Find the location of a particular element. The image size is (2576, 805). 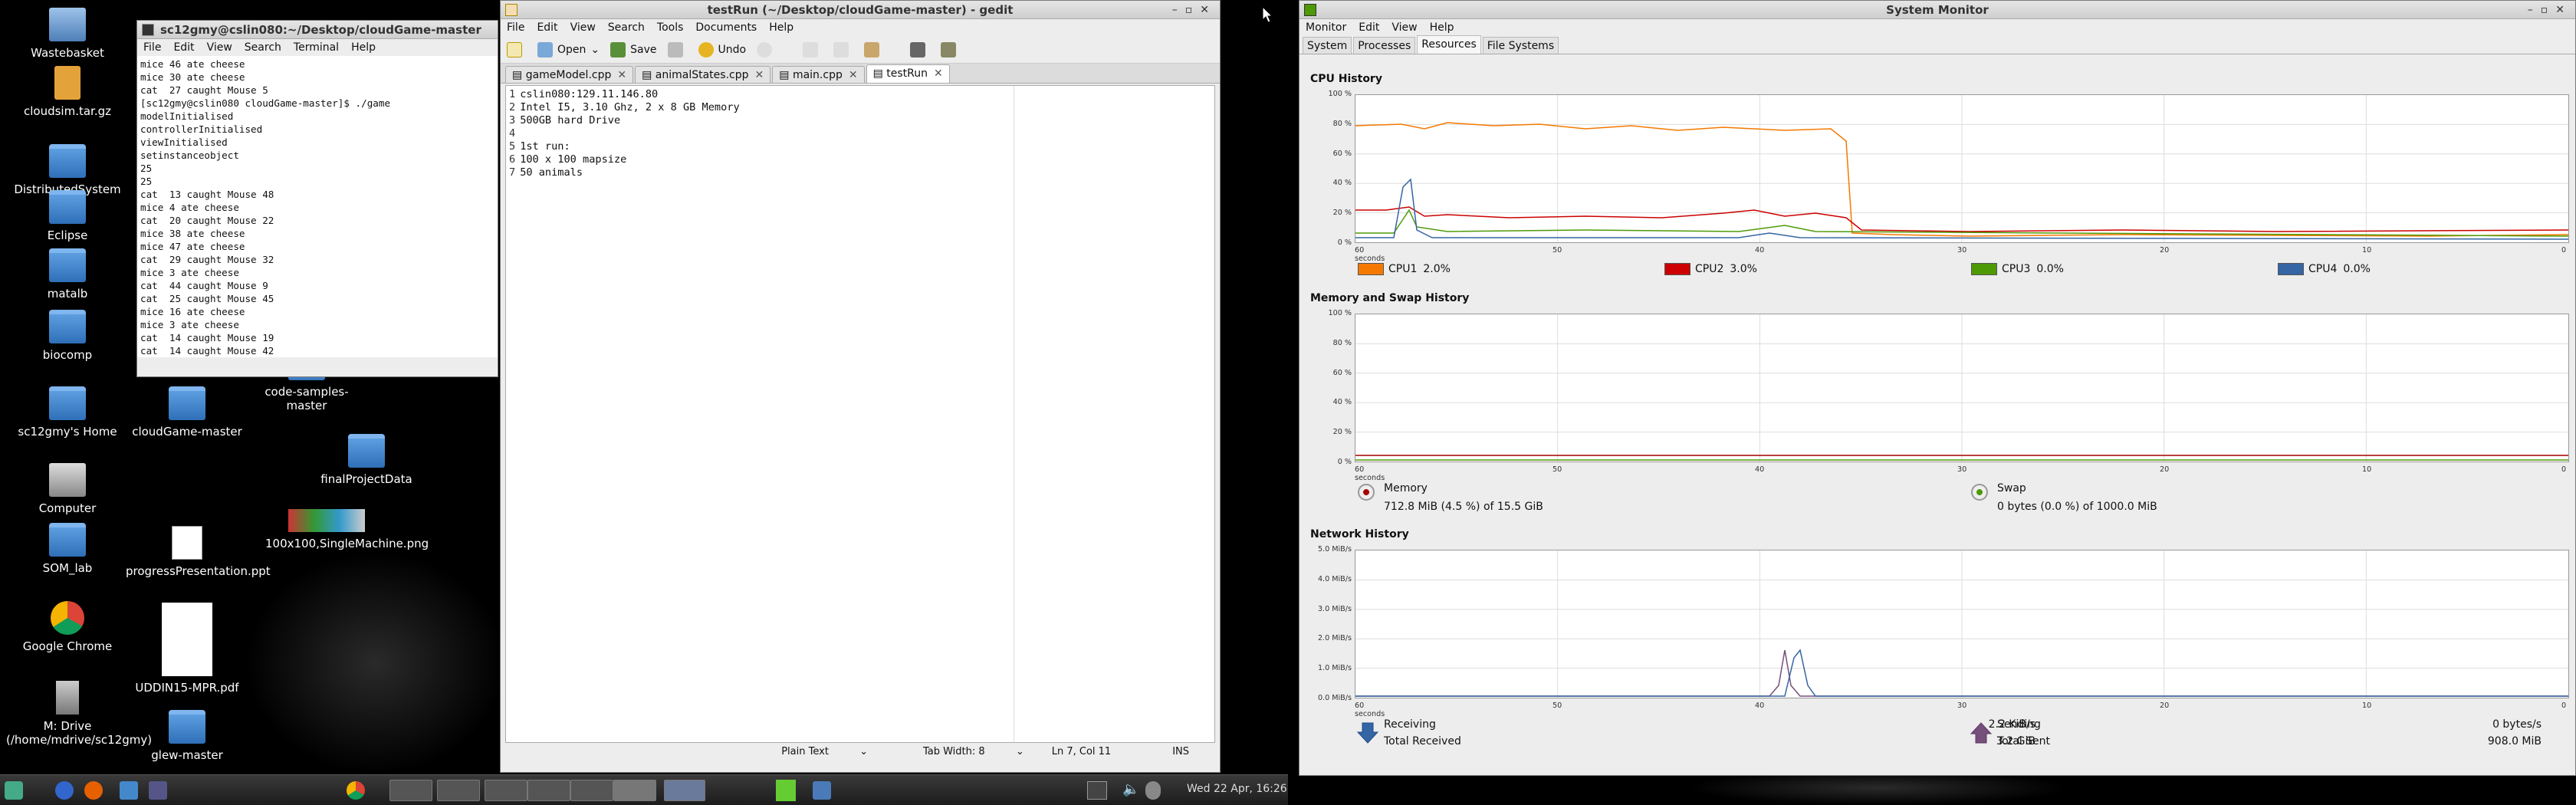

swap-color-icon is located at coordinates (1980, 493).